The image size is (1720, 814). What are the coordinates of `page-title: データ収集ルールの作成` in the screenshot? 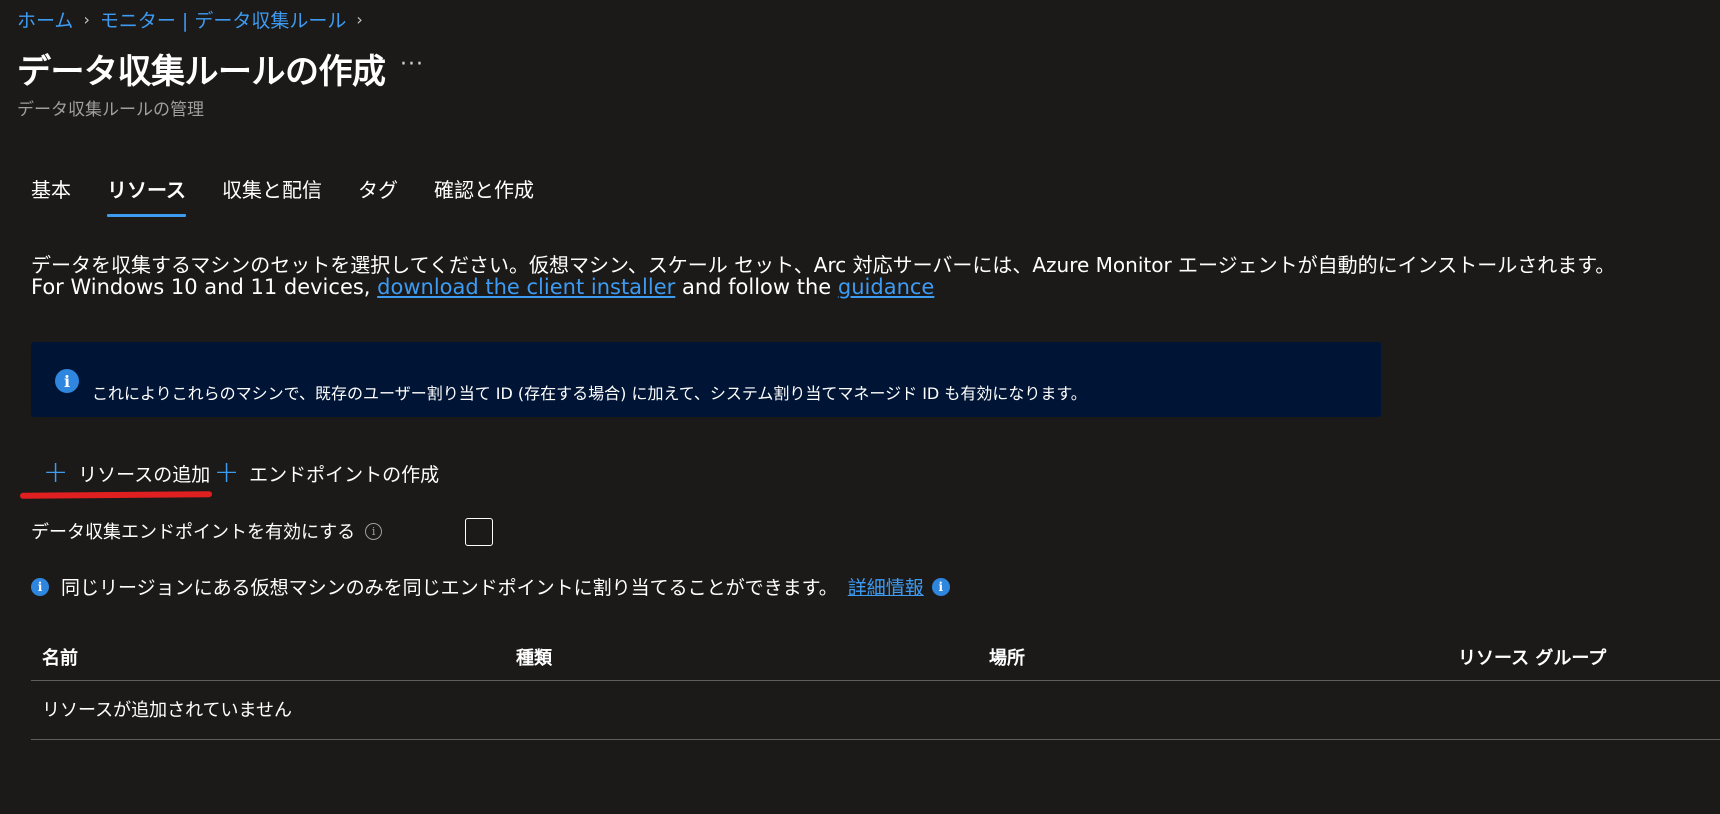 It's located at (201, 72).